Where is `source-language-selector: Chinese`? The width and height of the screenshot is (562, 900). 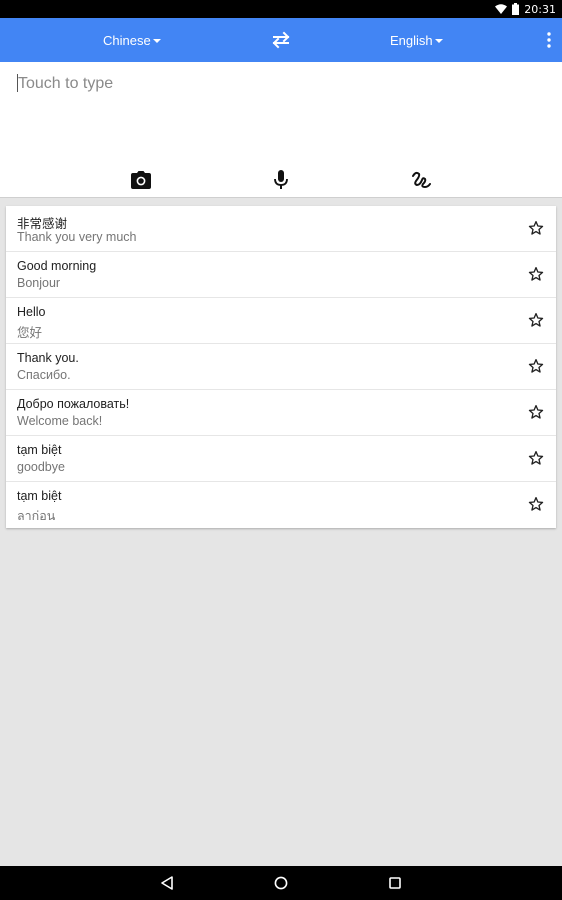 source-language-selector: Chinese is located at coordinates (132, 40).